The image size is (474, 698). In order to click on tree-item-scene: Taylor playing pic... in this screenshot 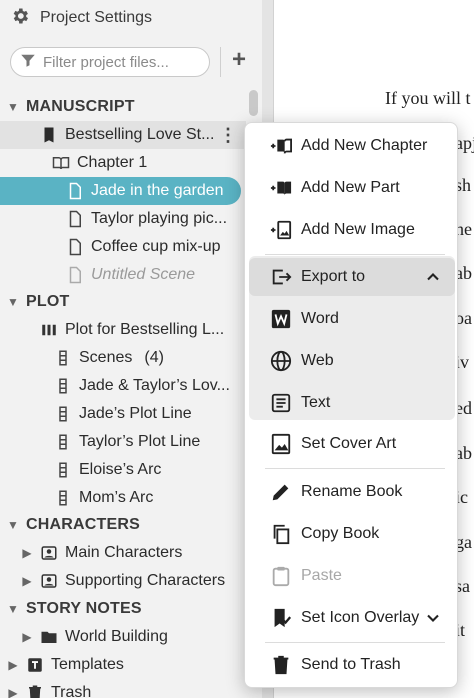, I will do `click(146, 219)`.